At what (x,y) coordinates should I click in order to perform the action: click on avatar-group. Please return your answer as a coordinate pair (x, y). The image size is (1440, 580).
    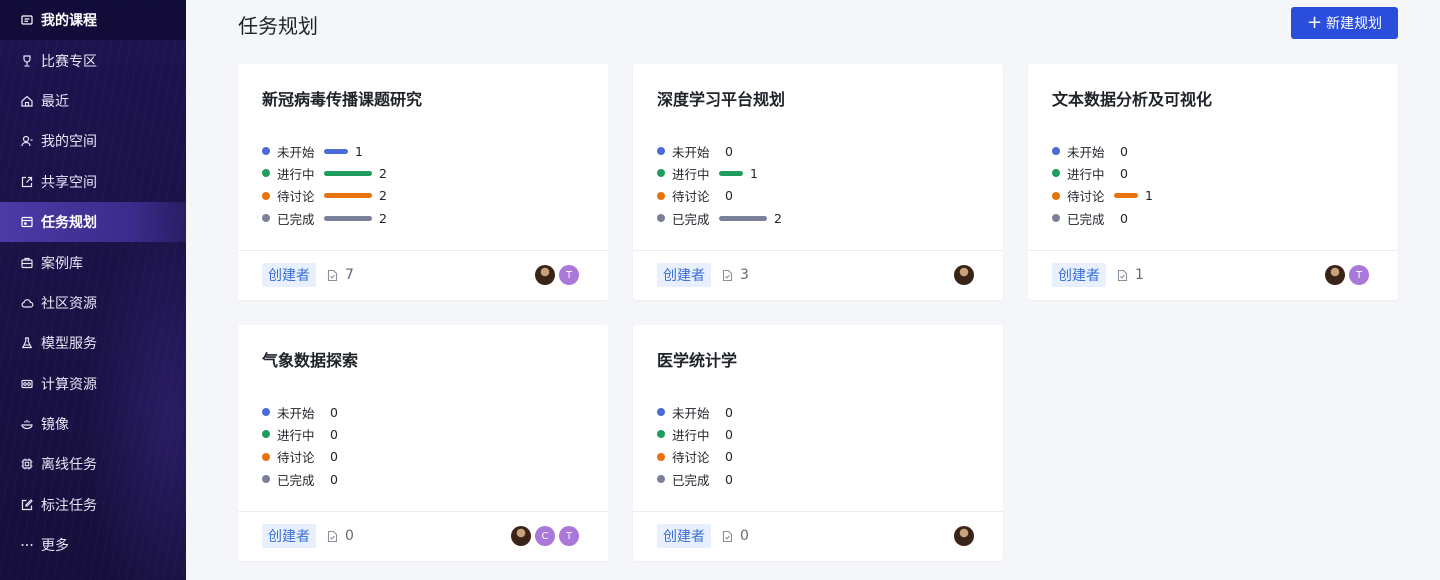
    Looking at the image, I should click on (962, 275).